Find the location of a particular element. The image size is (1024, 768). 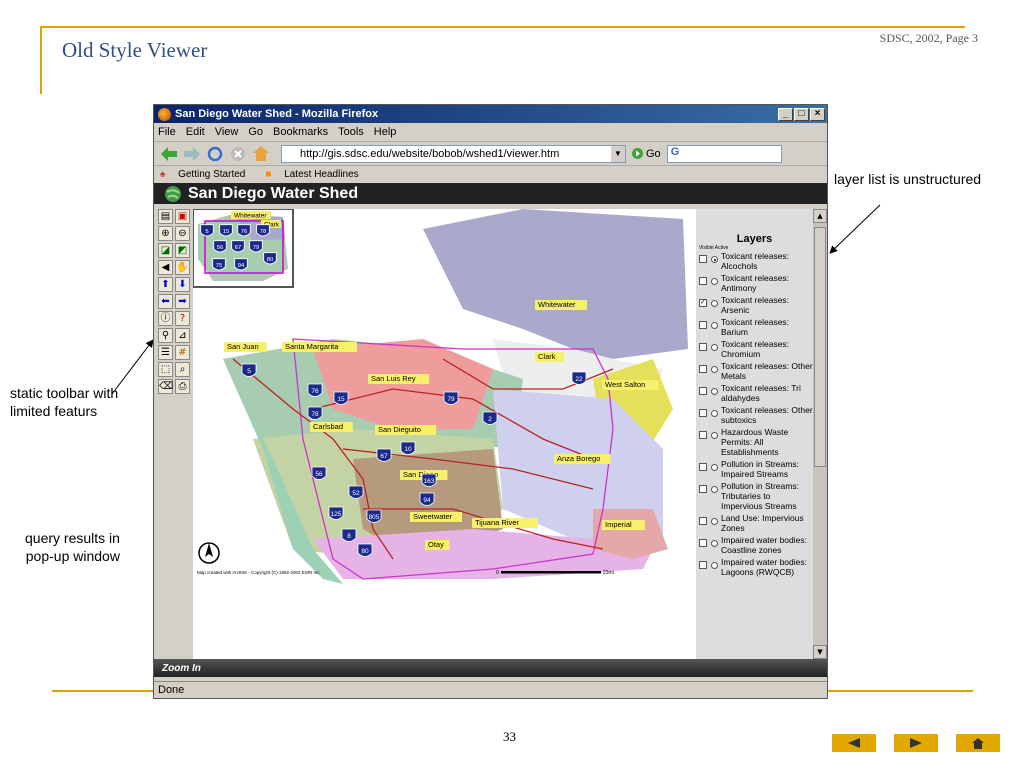

title-accent-stem is located at coordinates (41, 60).